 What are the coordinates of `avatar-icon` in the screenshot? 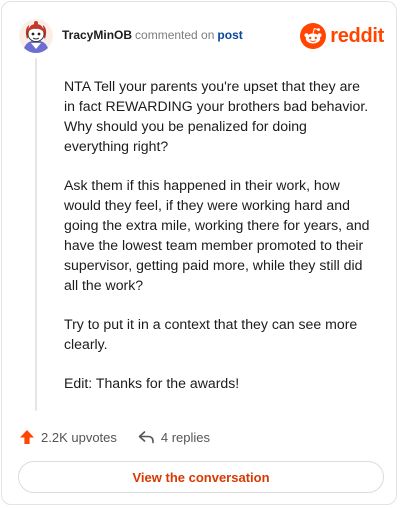 It's located at (36, 36).